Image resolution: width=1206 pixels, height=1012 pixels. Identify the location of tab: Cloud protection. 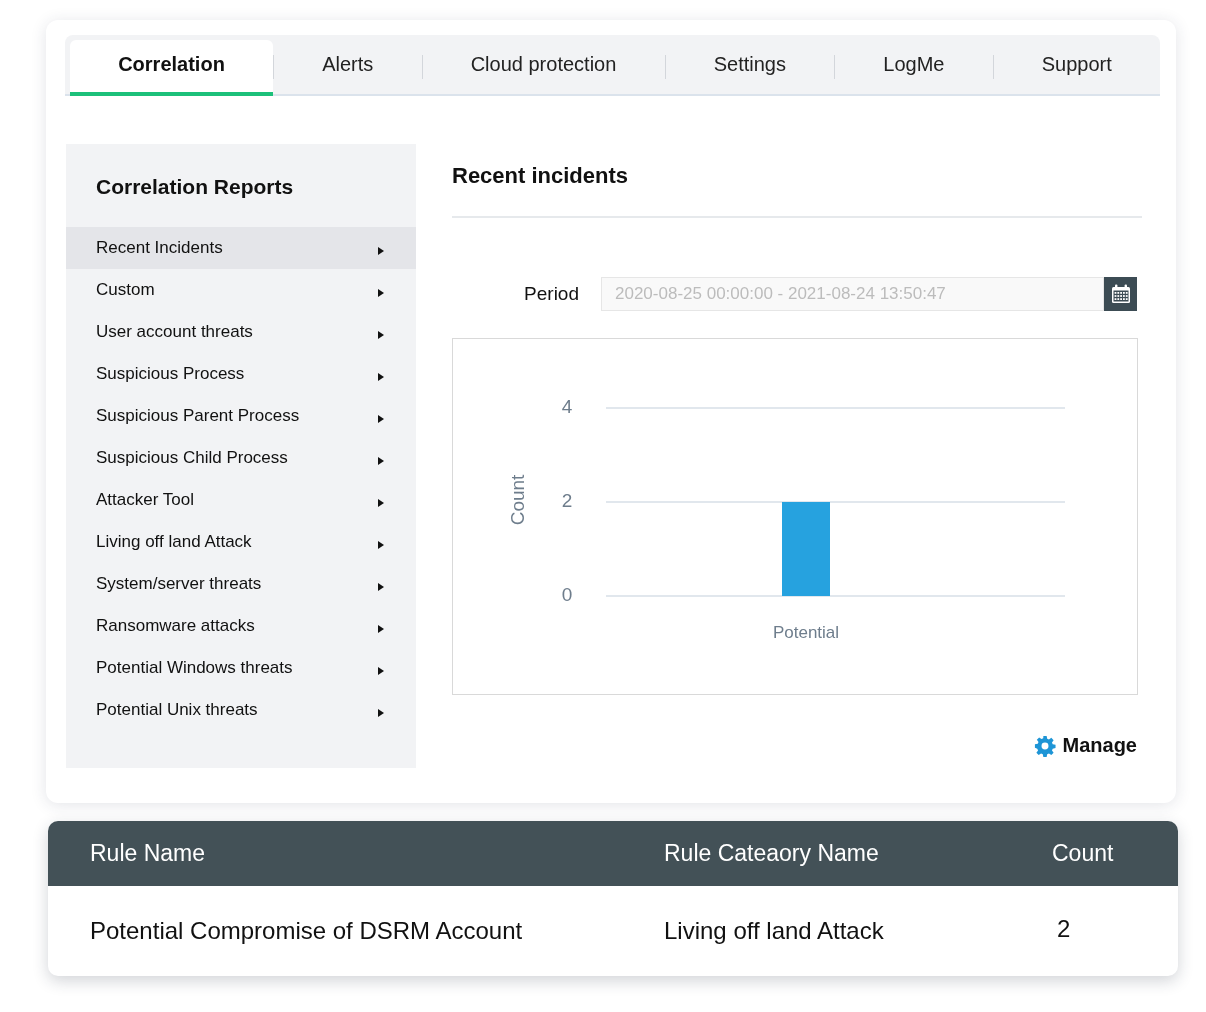
(543, 68).